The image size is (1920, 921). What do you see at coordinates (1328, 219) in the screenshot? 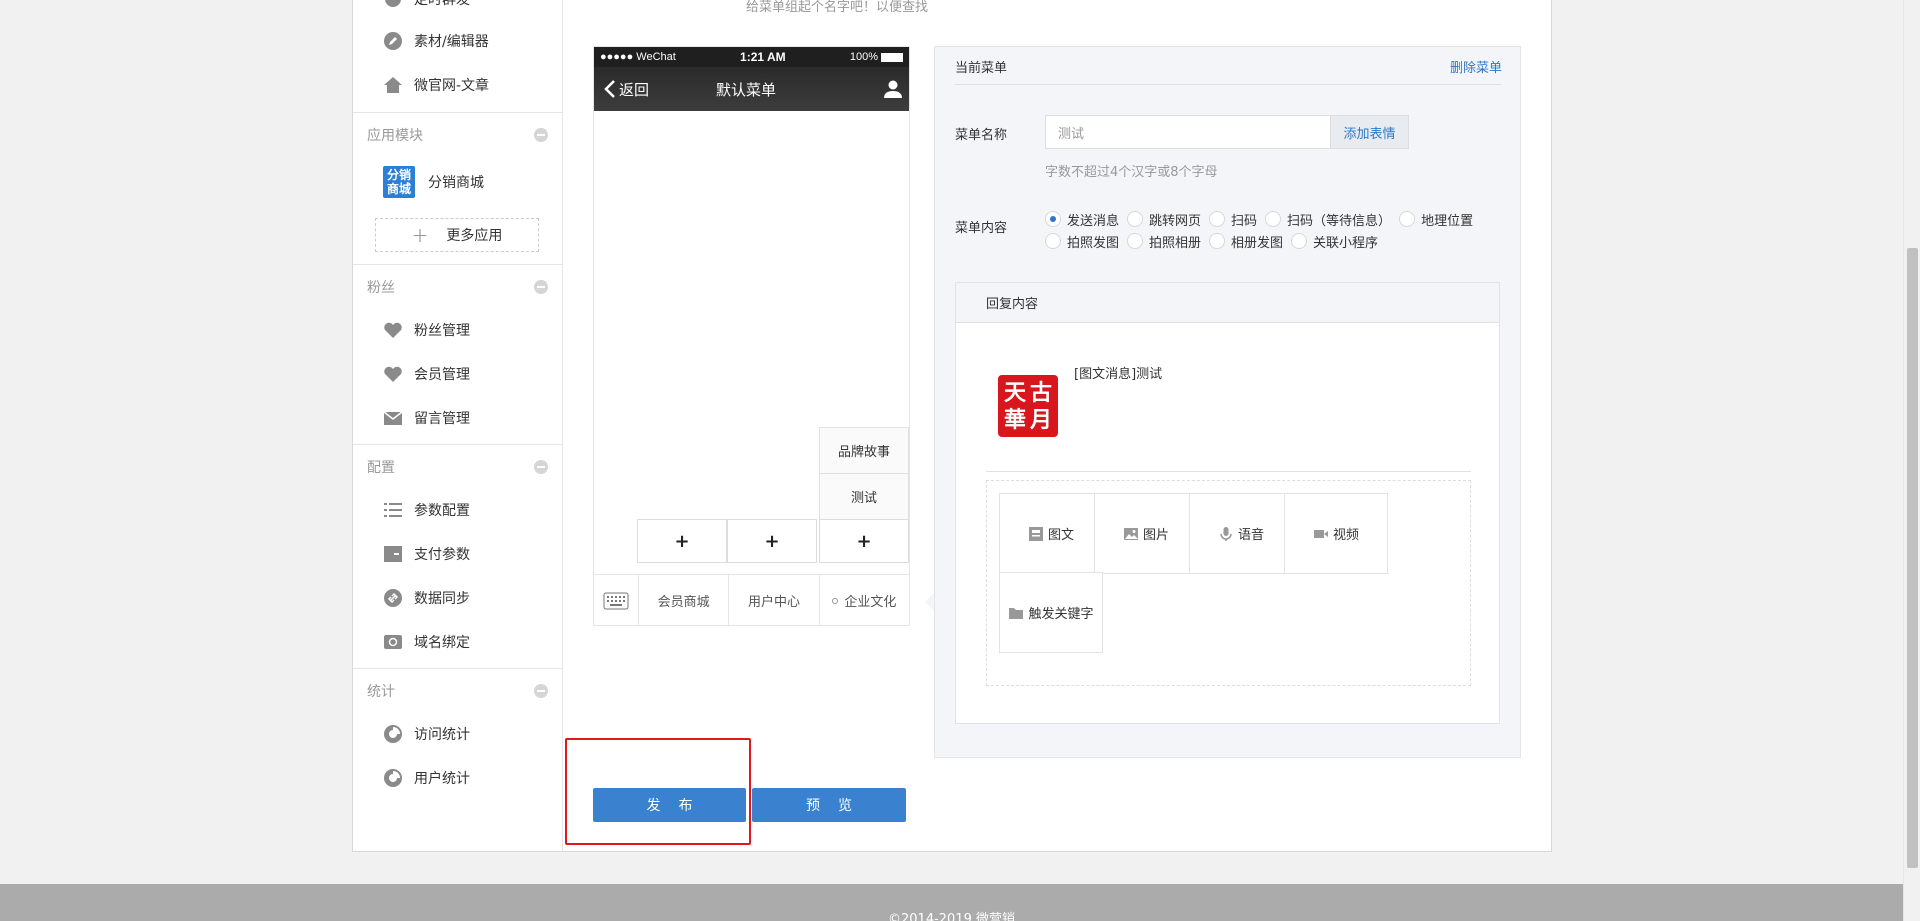
I see `option-scan-wait: 扫码（等待信息）` at bounding box center [1328, 219].